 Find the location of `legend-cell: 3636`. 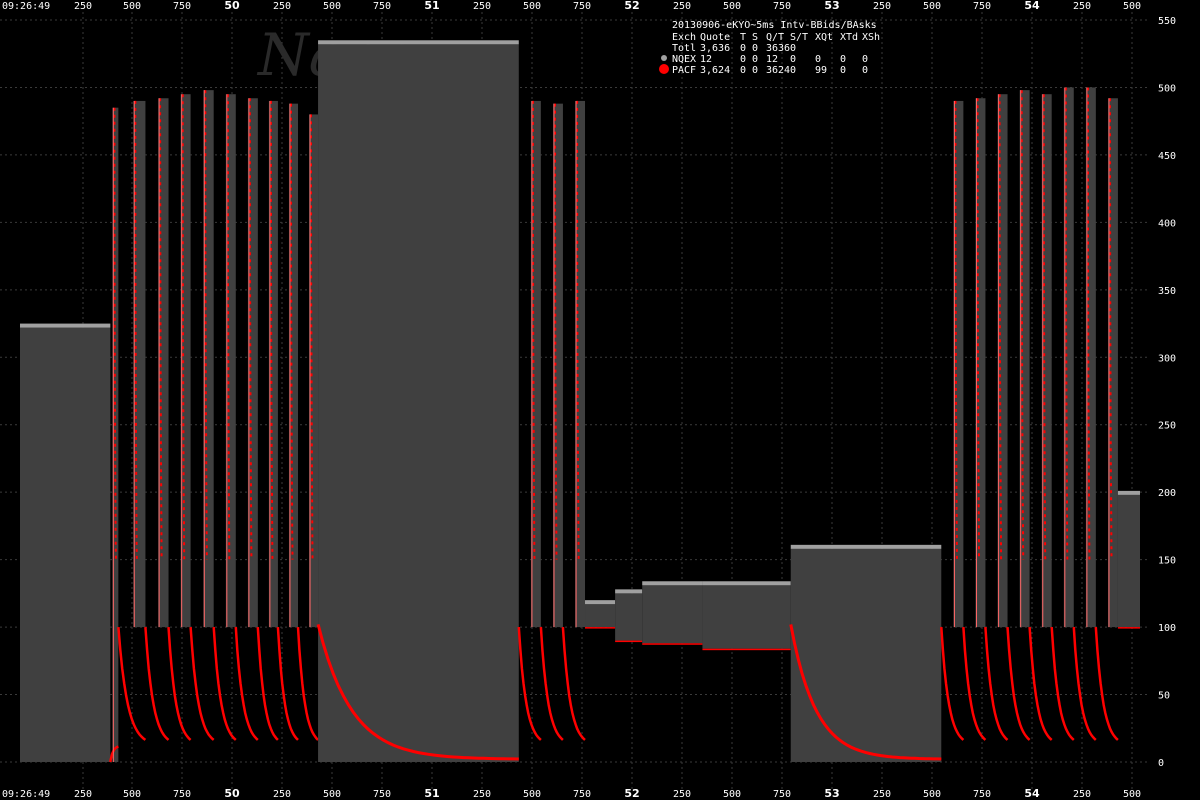

legend-cell: 3636 is located at coordinates (778, 48).